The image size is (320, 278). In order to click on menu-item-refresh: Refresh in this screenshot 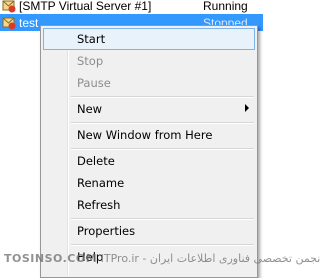, I will do `click(149, 205)`.